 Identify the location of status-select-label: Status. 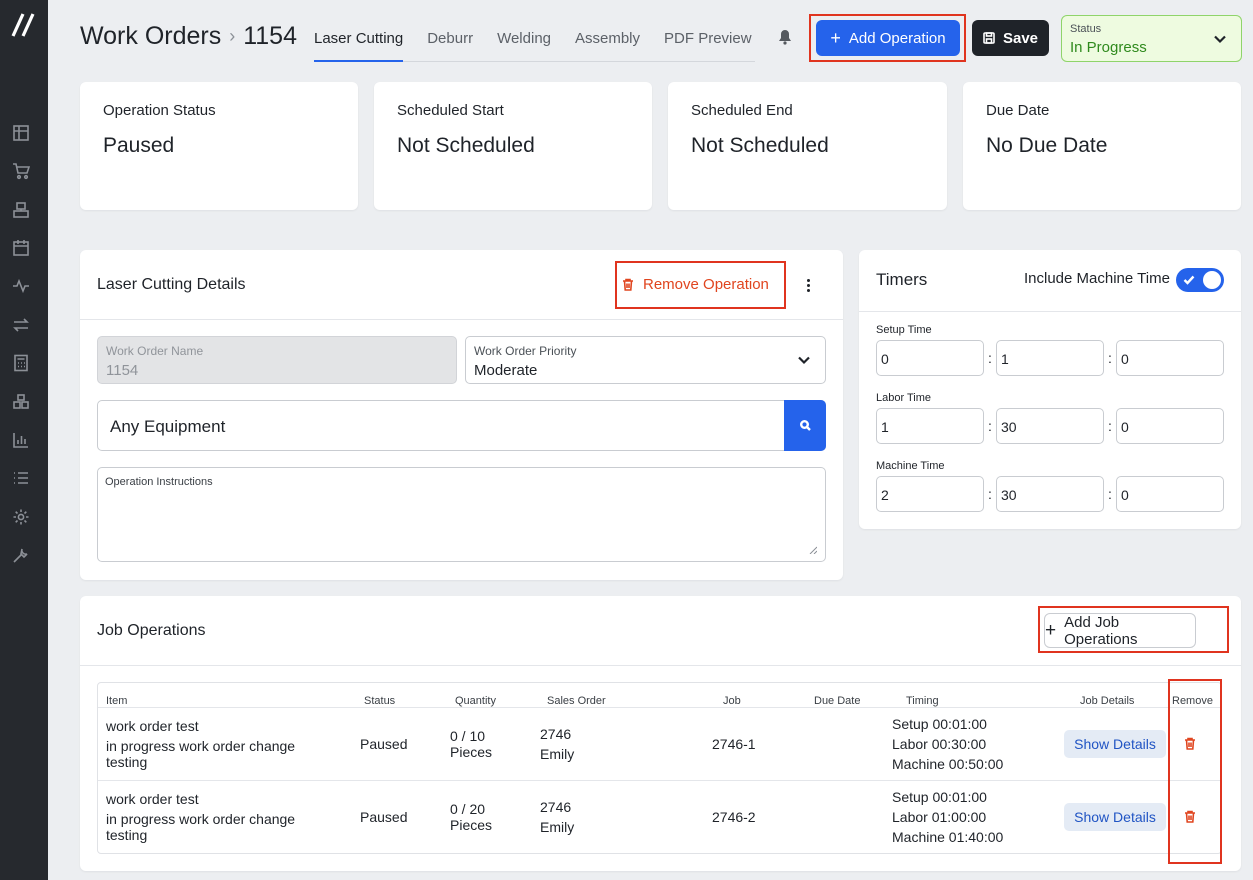
(1086, 29).